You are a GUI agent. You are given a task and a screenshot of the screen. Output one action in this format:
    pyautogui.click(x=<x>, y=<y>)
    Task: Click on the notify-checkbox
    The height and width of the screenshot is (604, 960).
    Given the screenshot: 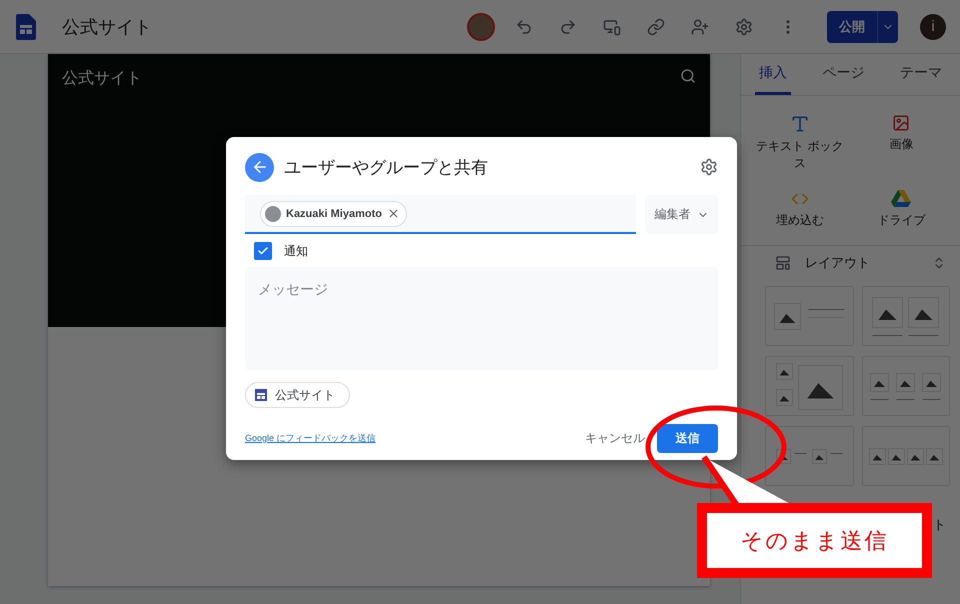 What is the action you would take?
    pyautogui.click(x=263, y=251)
    